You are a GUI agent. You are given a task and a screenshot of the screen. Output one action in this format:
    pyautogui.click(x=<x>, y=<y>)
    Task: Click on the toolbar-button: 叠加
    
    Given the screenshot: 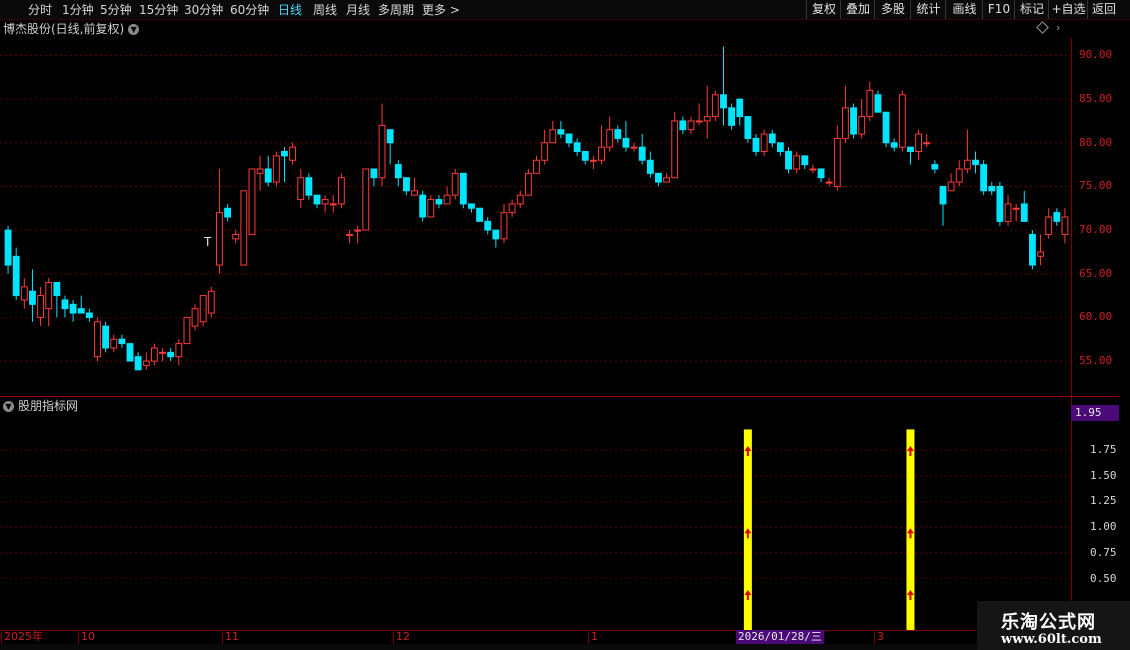 What is the action you would take?
    pyautogui.click(x=857, y=9)
    